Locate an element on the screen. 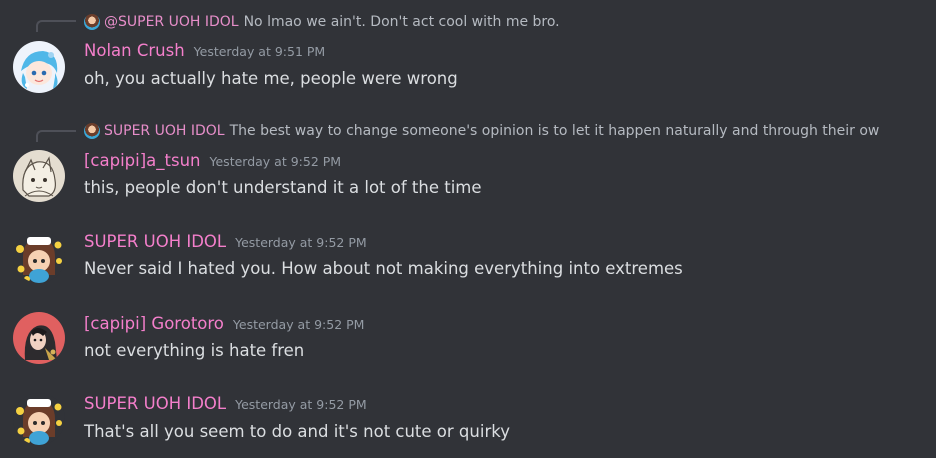  gorotoro-avatar-icon is located at coordinates (39, 338).